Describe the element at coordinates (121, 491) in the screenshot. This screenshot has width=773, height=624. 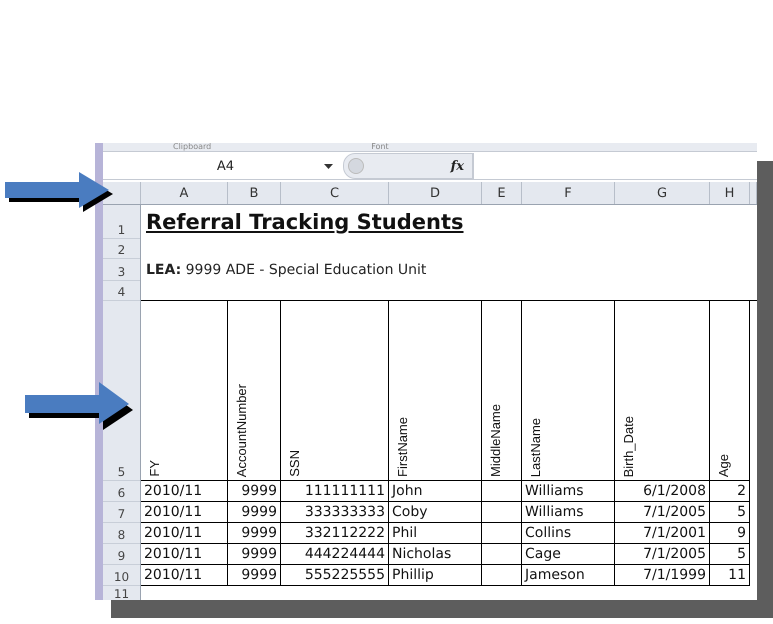
I see `row-header: 6` at that location.